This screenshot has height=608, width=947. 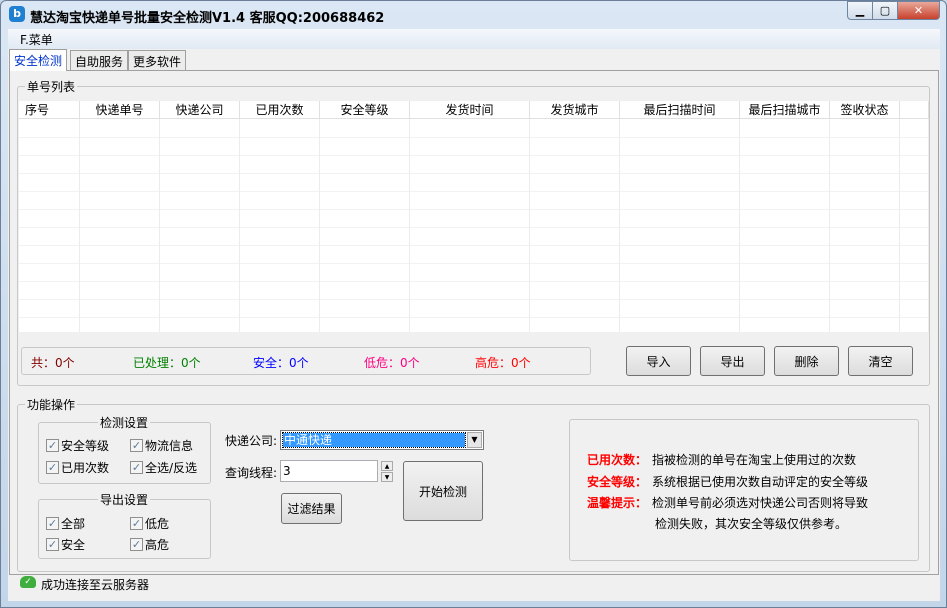 I want to click on start-check-button: 开始检测, so click(x=443, y=491).